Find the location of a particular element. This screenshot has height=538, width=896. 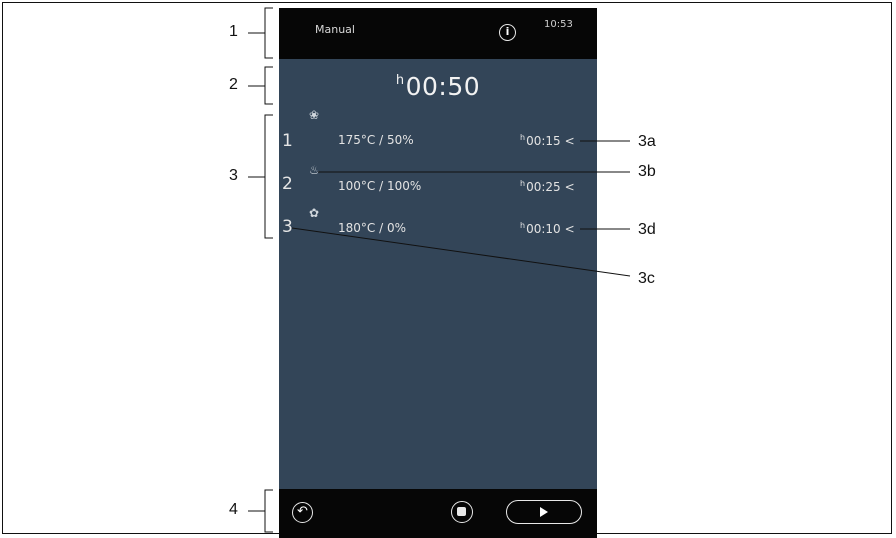

callout-label-3d: 3d is located at coordinates (647, 229).